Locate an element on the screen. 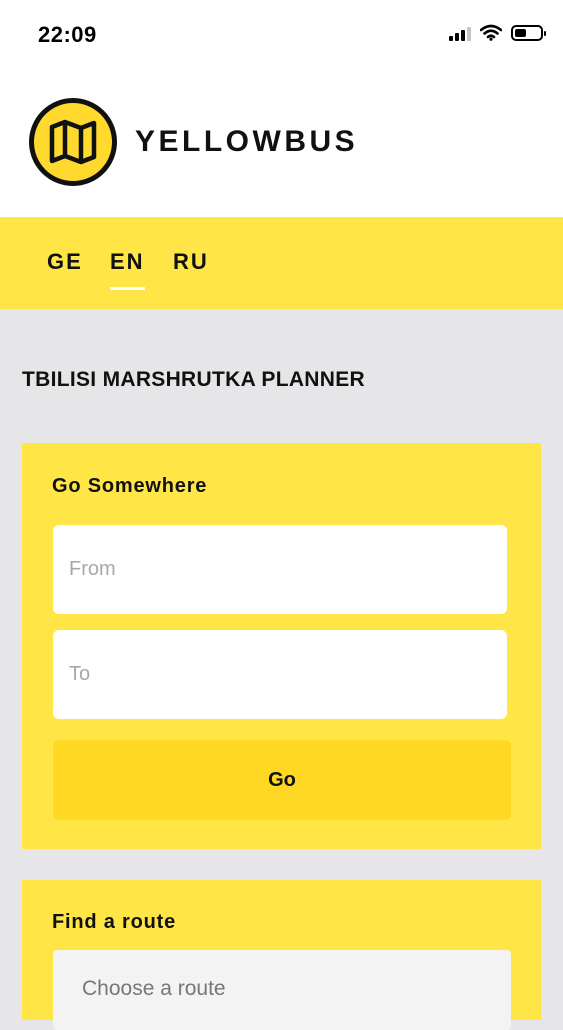 The width and height of the screenshot is (563, 1030). logo is located at coordinates (73, 142).